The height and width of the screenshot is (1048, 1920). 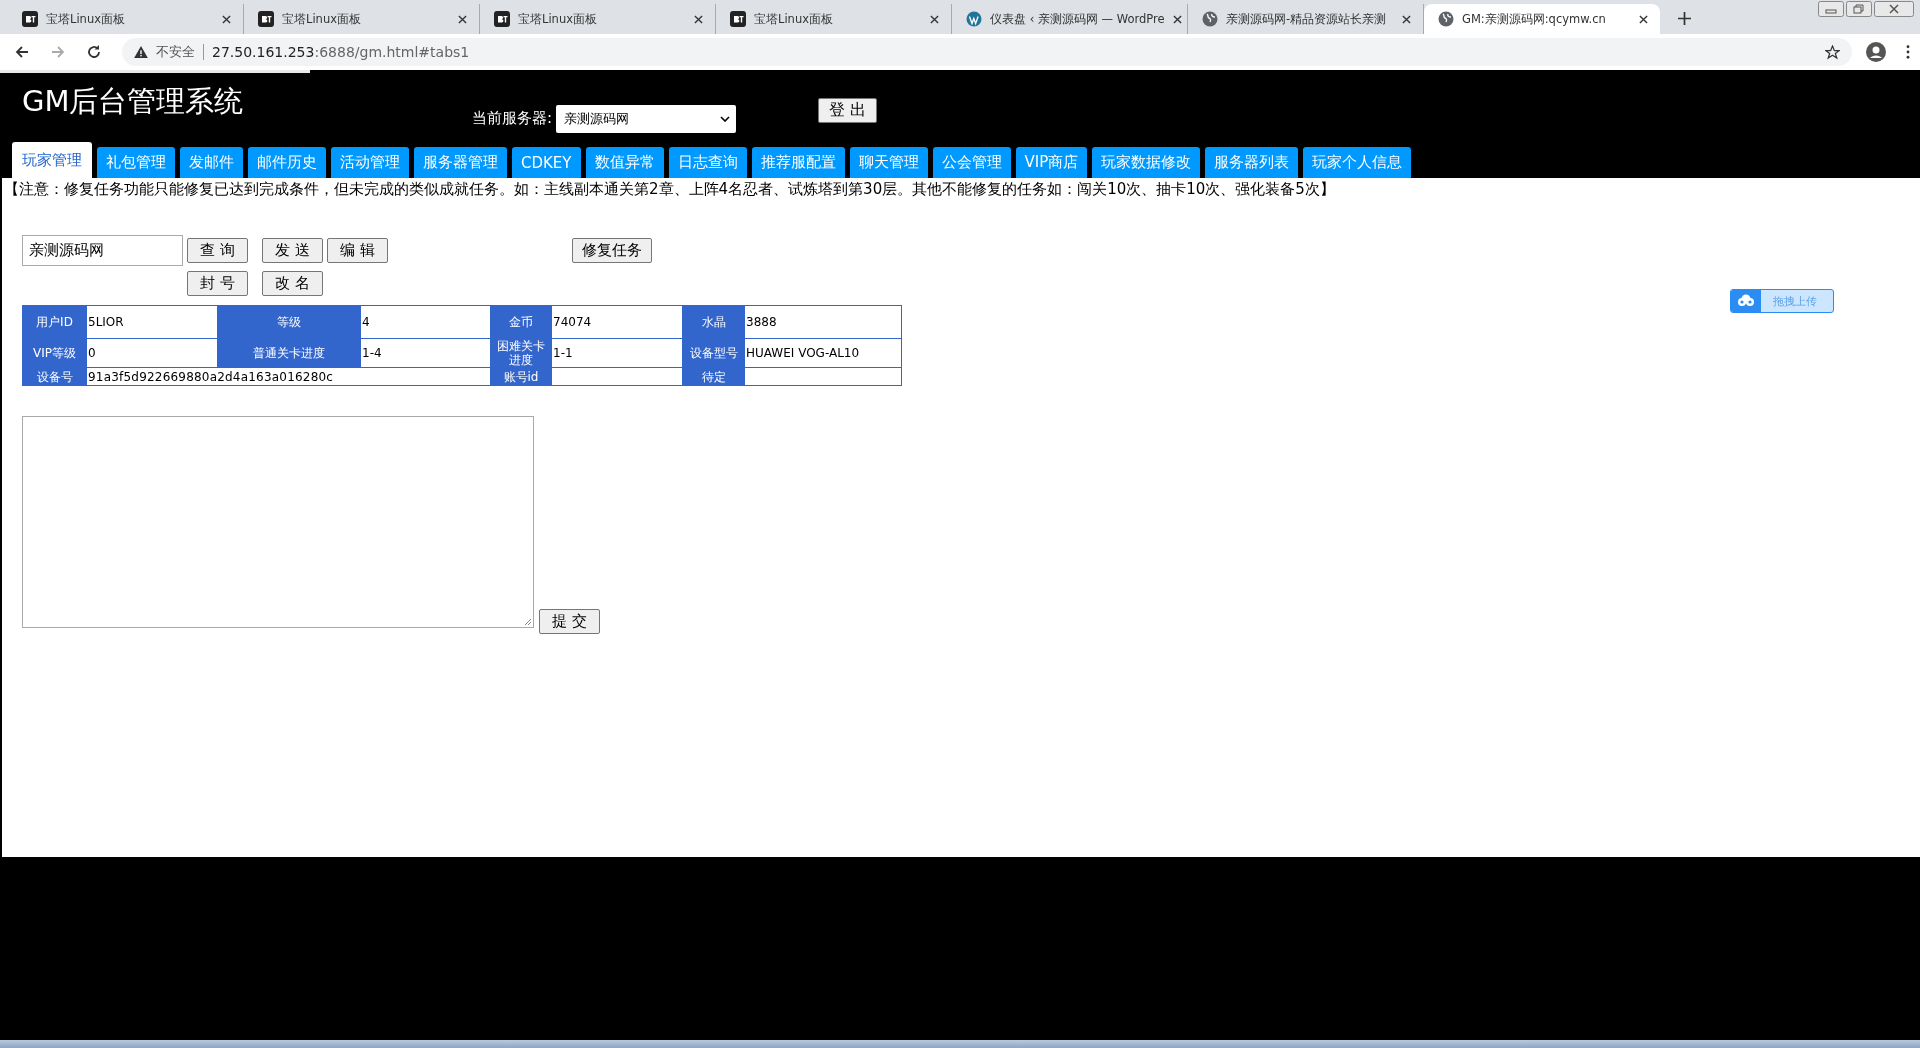 What do you see at coordinates (1831, 9) in the screenshot?
I see `minimize-icon` at bounding box center [1831, 9].